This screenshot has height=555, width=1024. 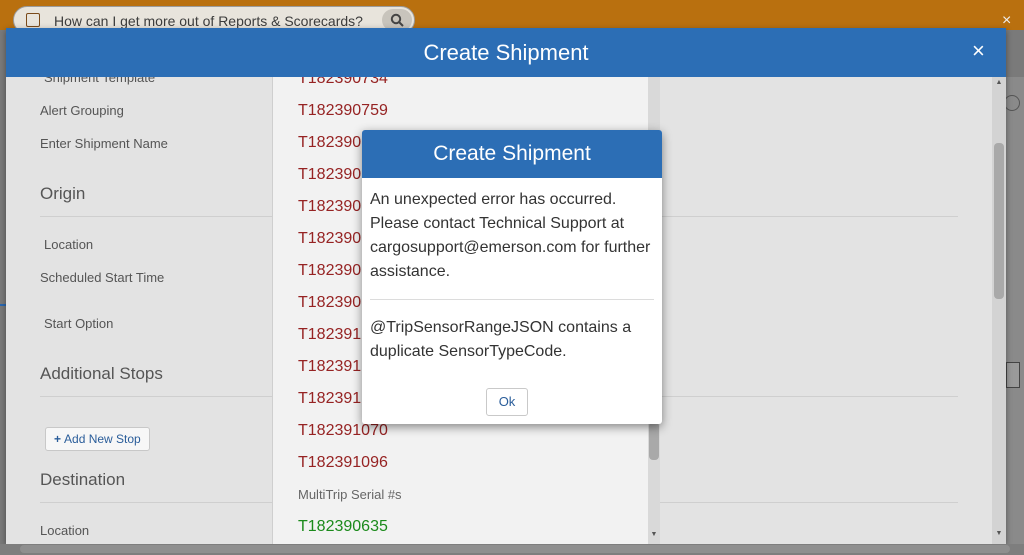 I want to click on label-destination-location: Location, so click(x=65, y=530).